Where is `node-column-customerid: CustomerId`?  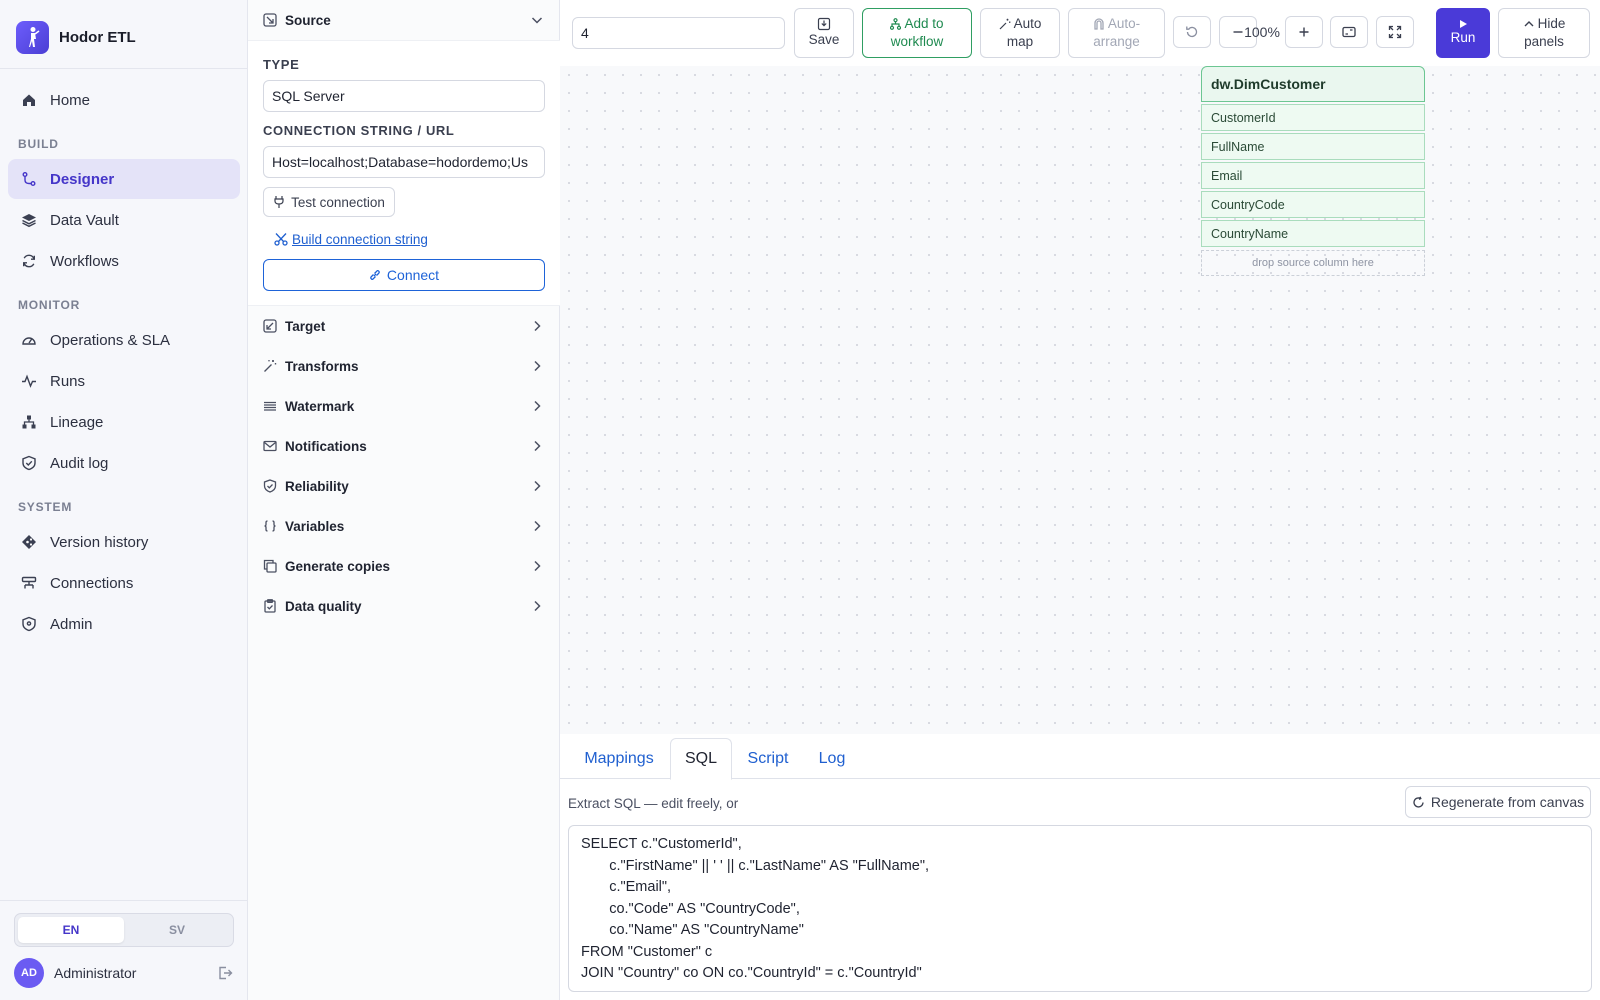 node-column-customerid: CustomerId is located at coordinates (1313, 117).